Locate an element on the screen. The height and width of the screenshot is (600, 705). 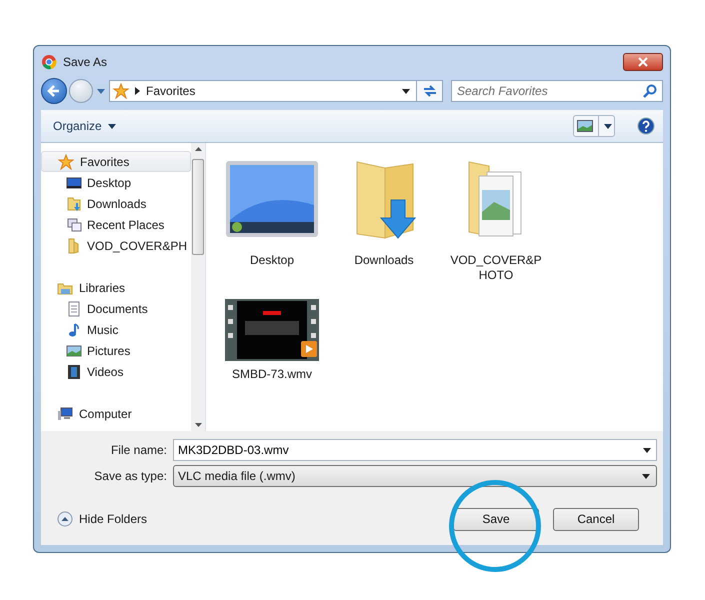
sidebar-item: Pictures is located at coordinates (116, 350).